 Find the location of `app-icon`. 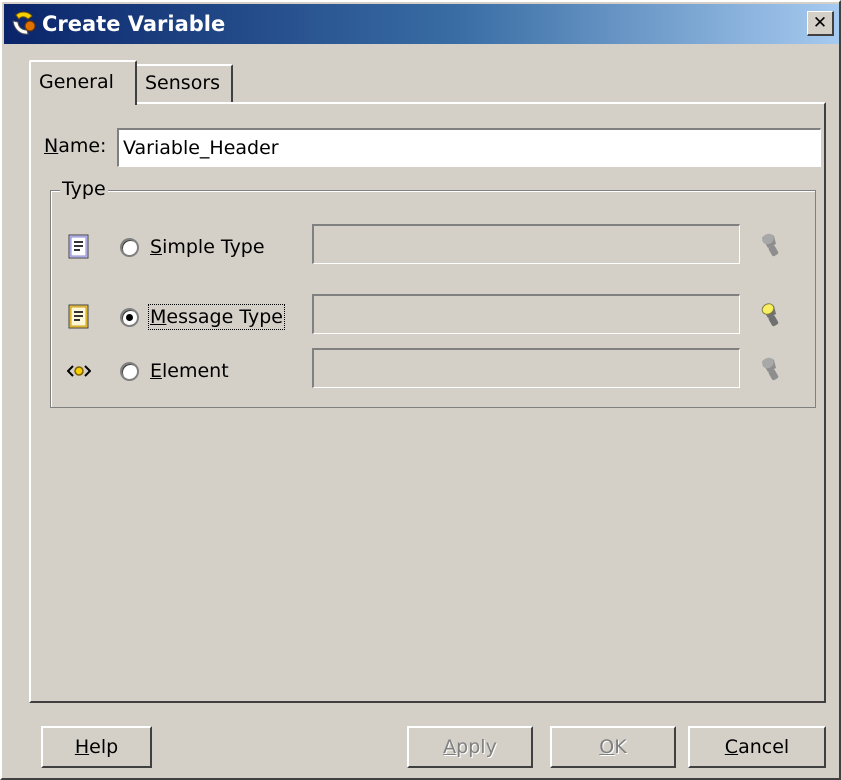

app-icon is located at coordinates (24, 23).